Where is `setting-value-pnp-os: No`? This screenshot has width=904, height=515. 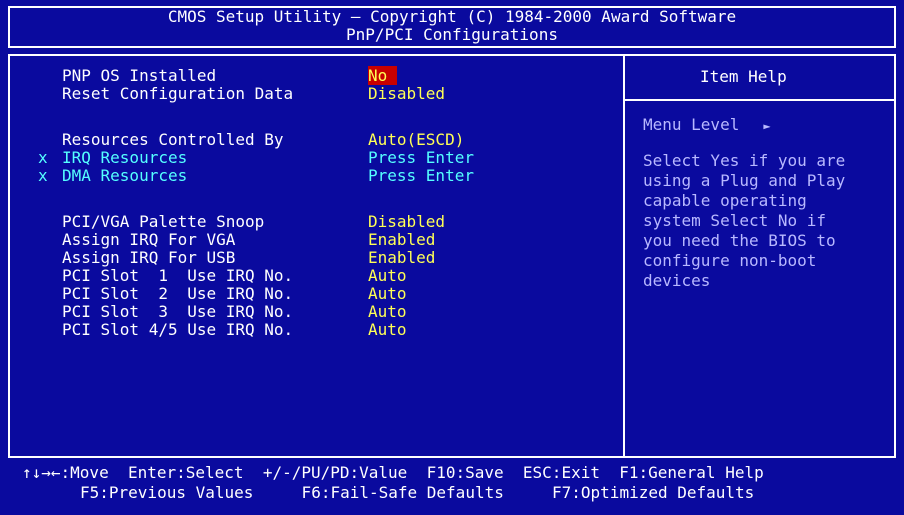 setting-value-pnp-os: No is located at coordinates (383, 75).